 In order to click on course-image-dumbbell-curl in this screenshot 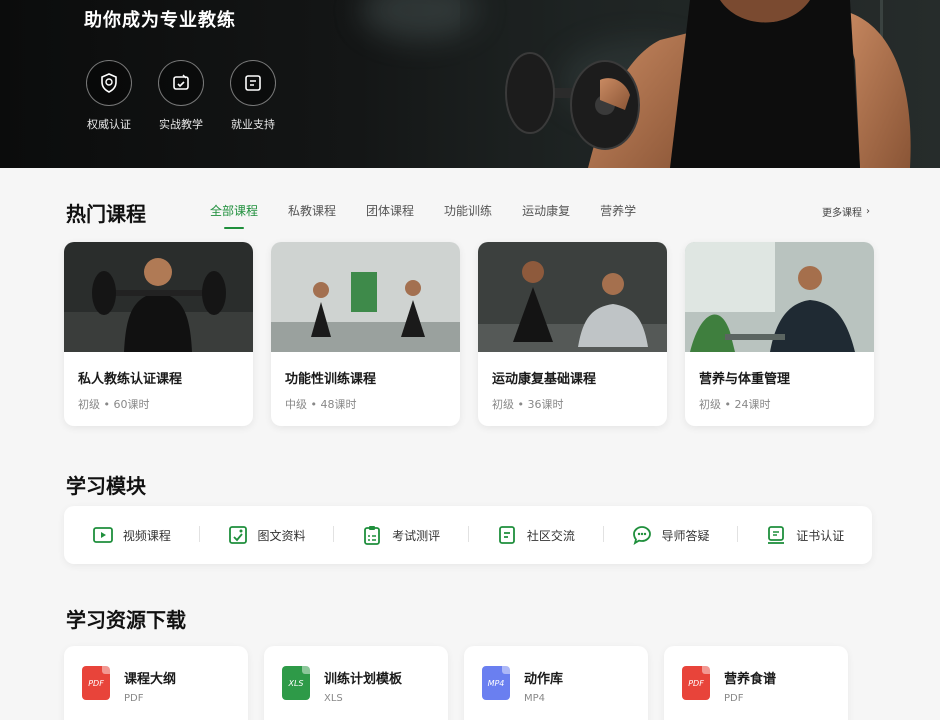, I will do `click(158, 297)`.